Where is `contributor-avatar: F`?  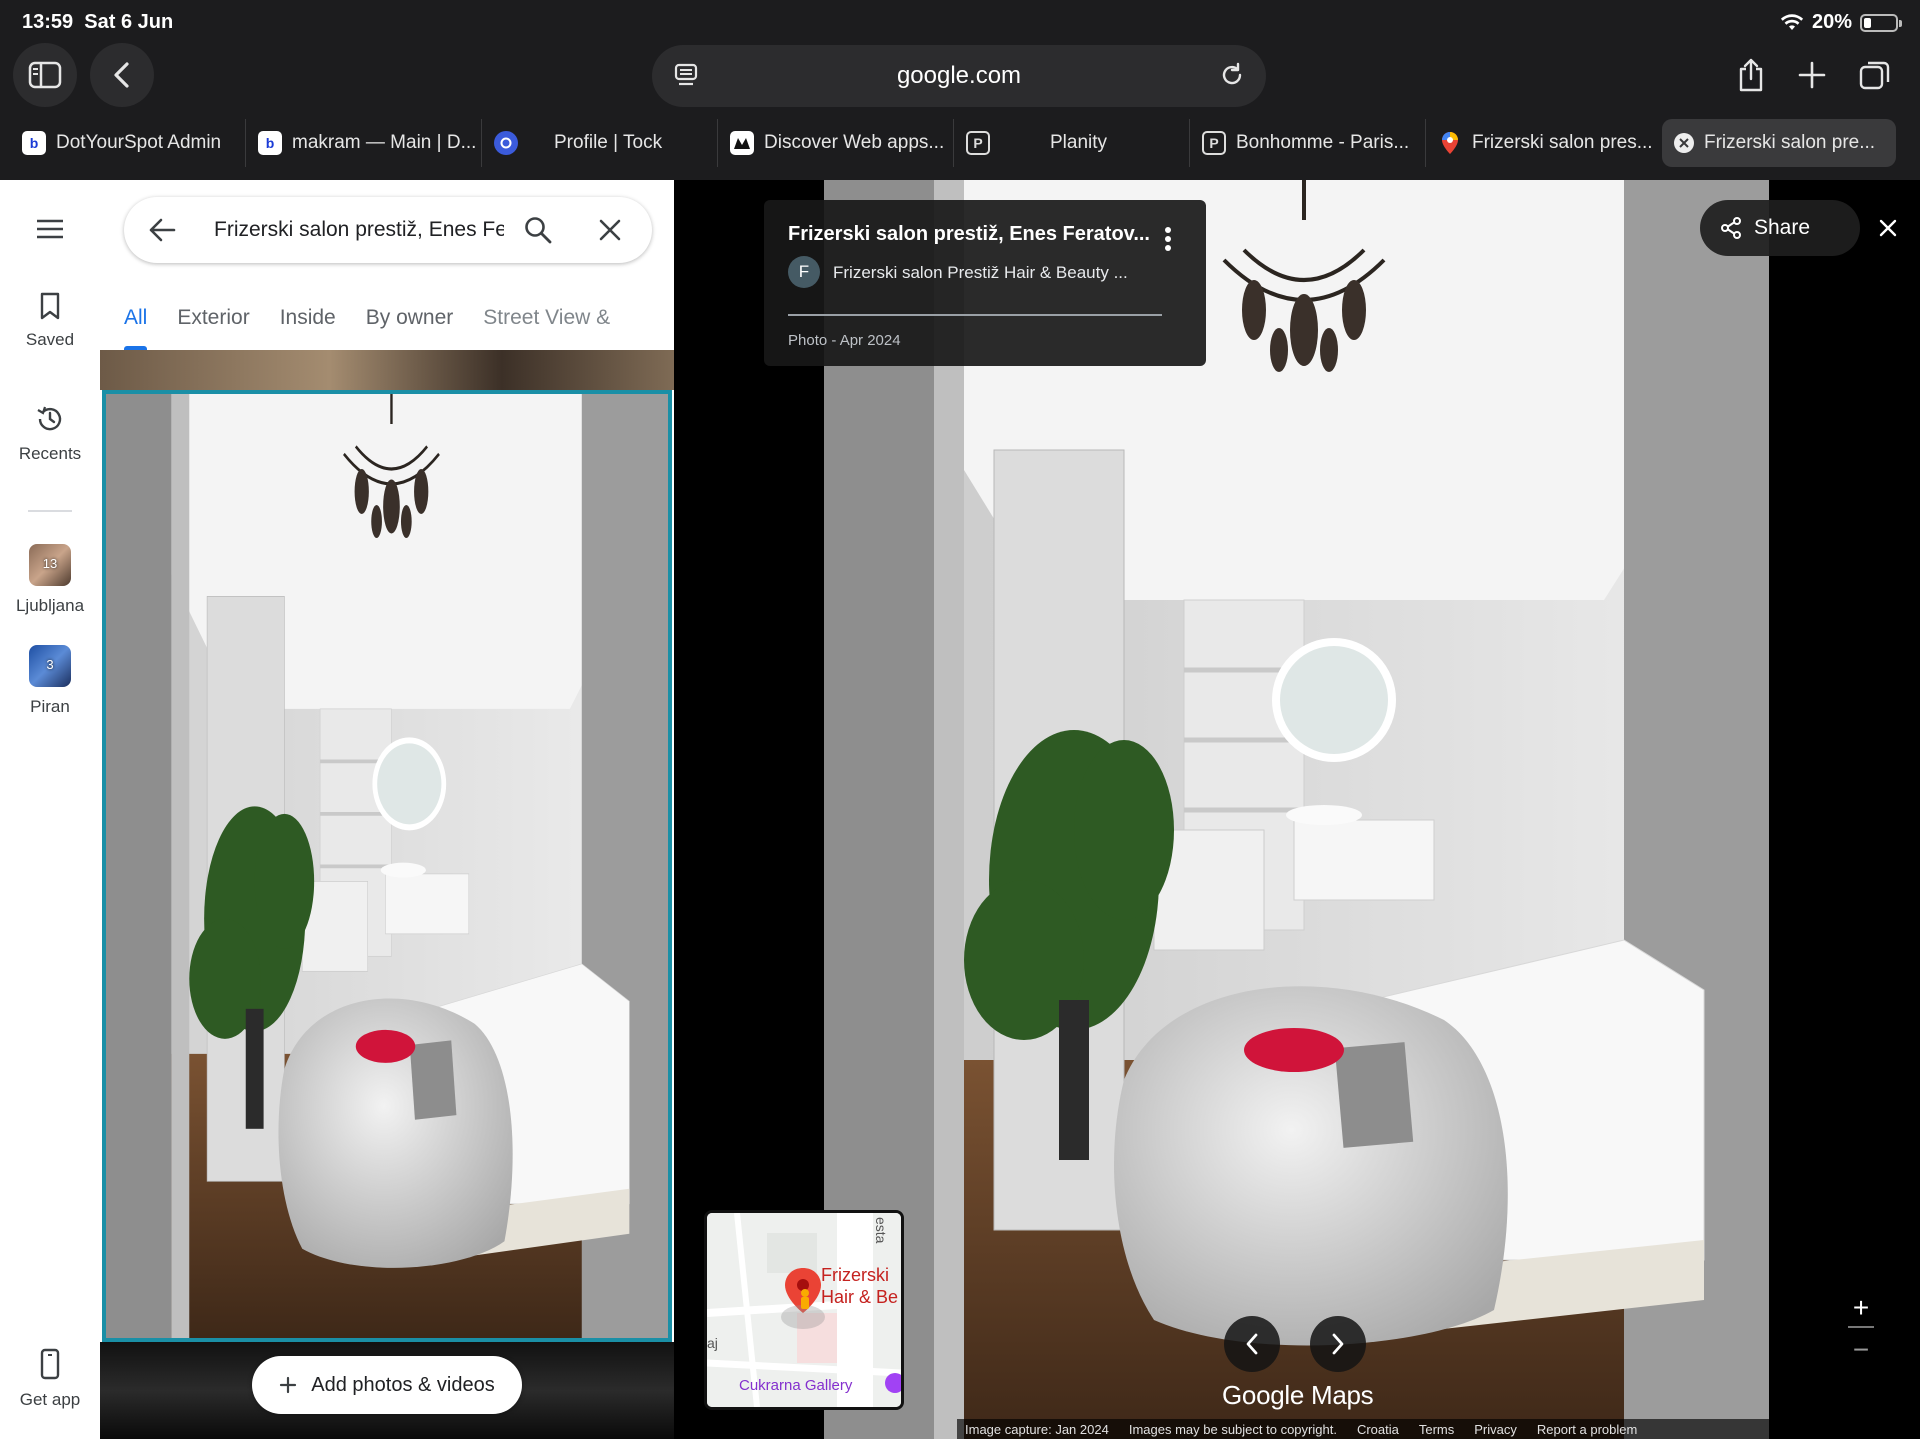
contributor-avatar: F is located at coordinates (804, 272).